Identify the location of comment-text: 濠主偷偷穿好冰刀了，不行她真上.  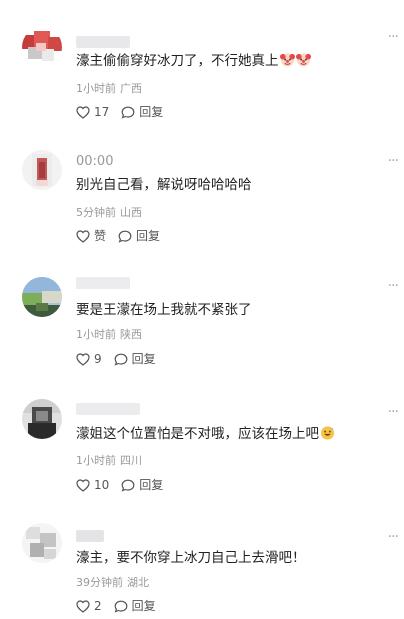
(230, 61).